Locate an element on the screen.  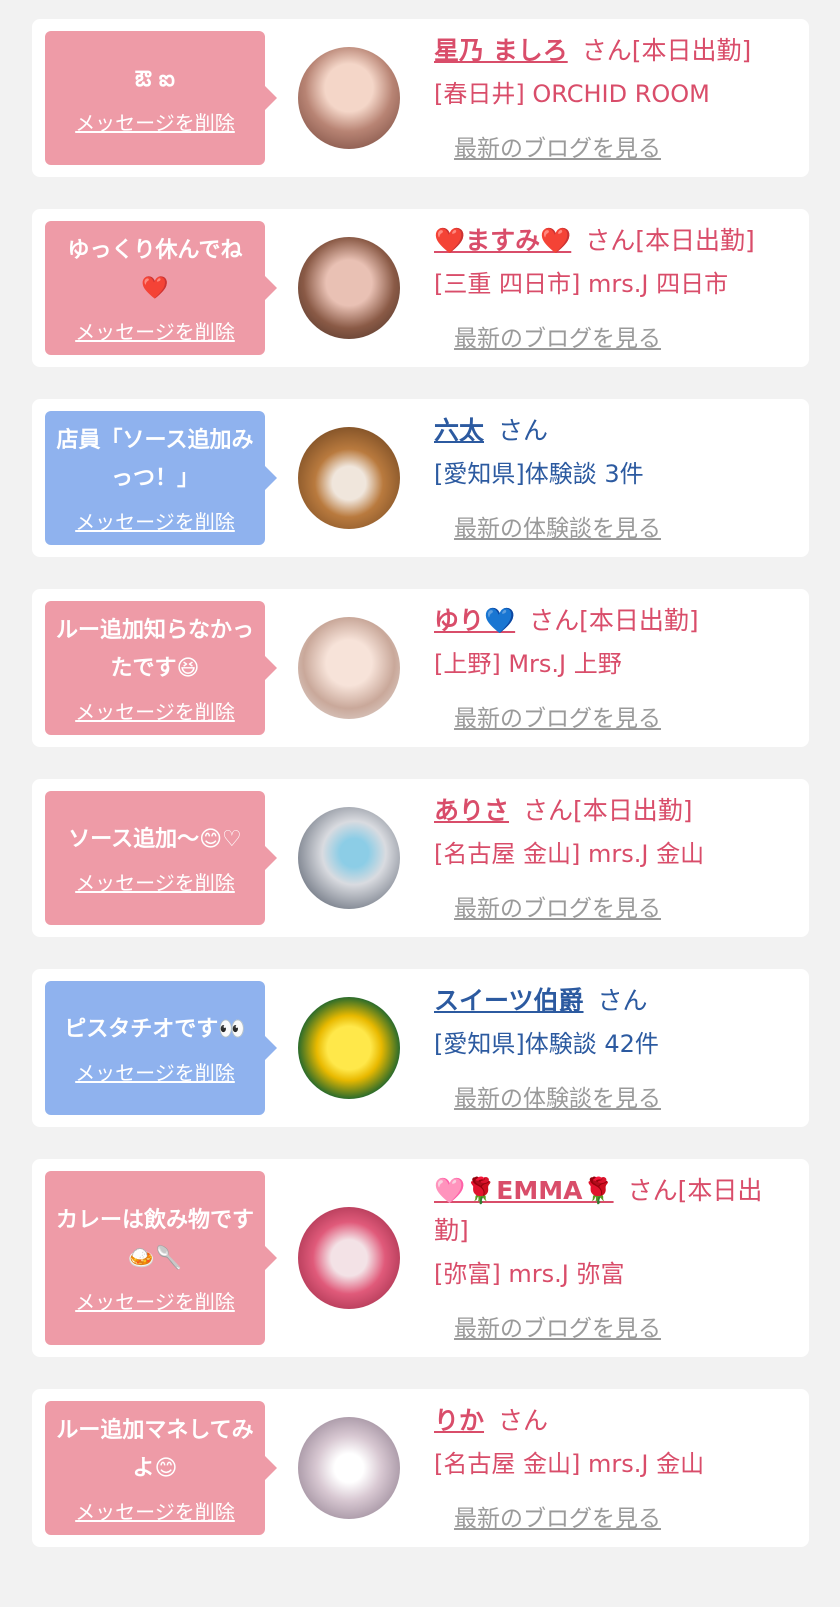
profile-info: 🩷🌹EMMA🌹 さん[本日出勤] [弥富] mrs.J 弥富 is located at coordinates (612, 1231).